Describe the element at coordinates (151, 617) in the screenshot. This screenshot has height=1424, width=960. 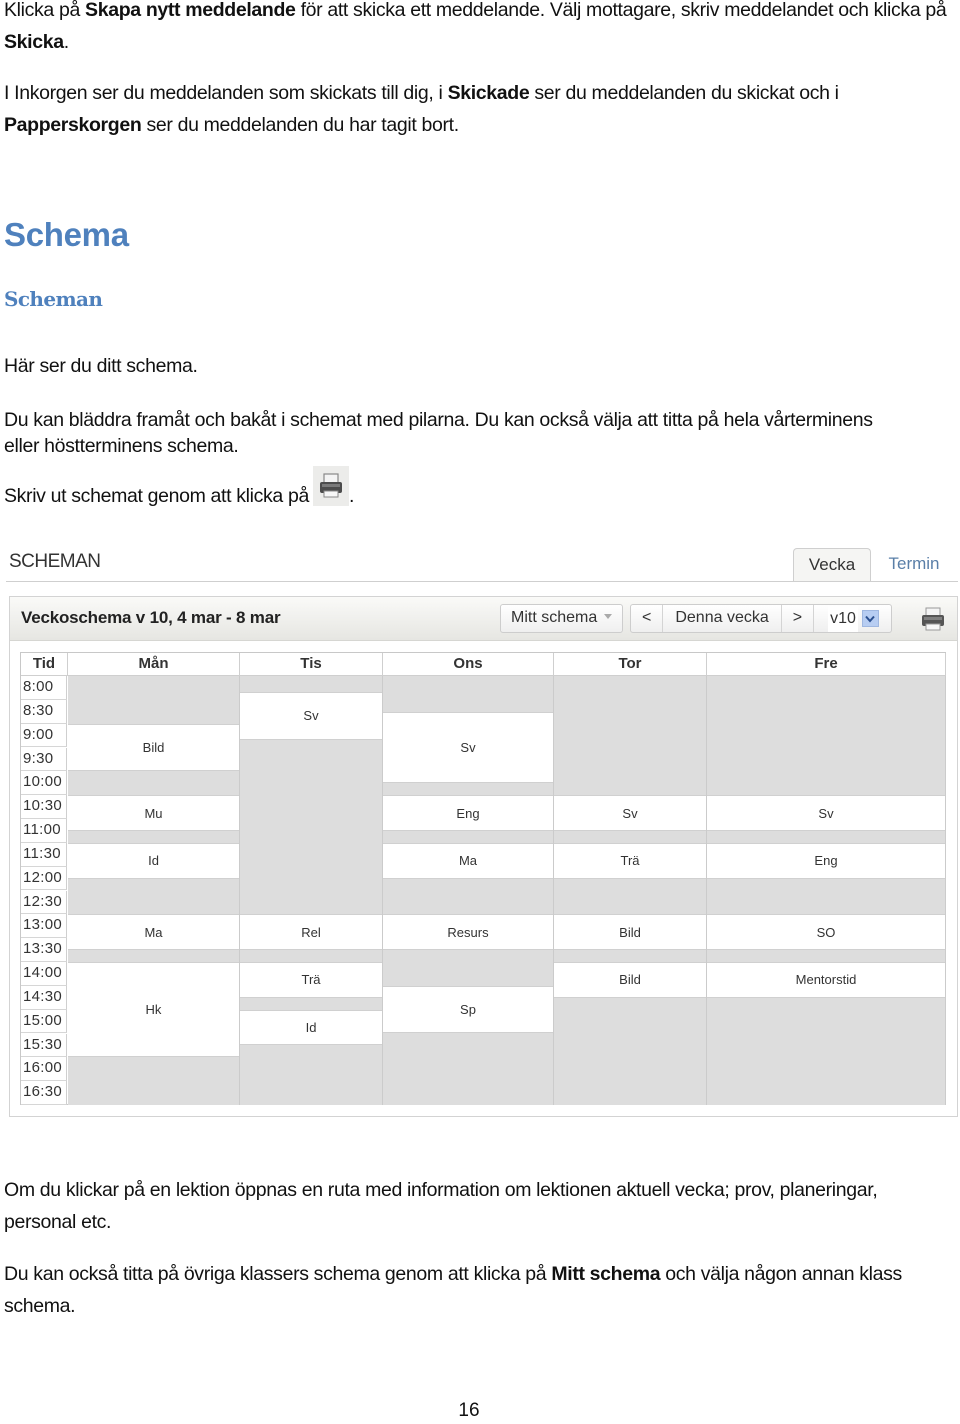
I see `panel-title: Veckoschema v 10, 4 mar - 8 mar` at that location.